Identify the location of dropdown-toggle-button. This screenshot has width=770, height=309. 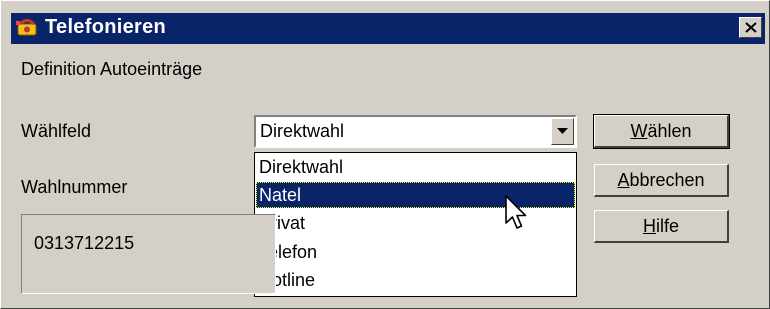
(562, 131).